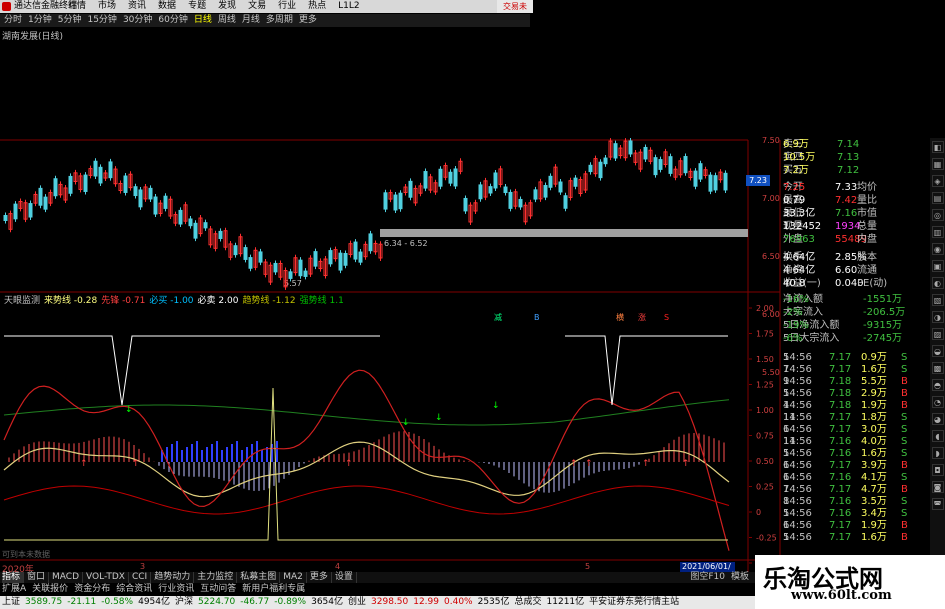 This screenshot has width=945, height=609. What do you see at coordinates (406, 243) in the screenshot?
I see `range-annotation: 6.34 - 6.52` at bounding box center [406, 243].